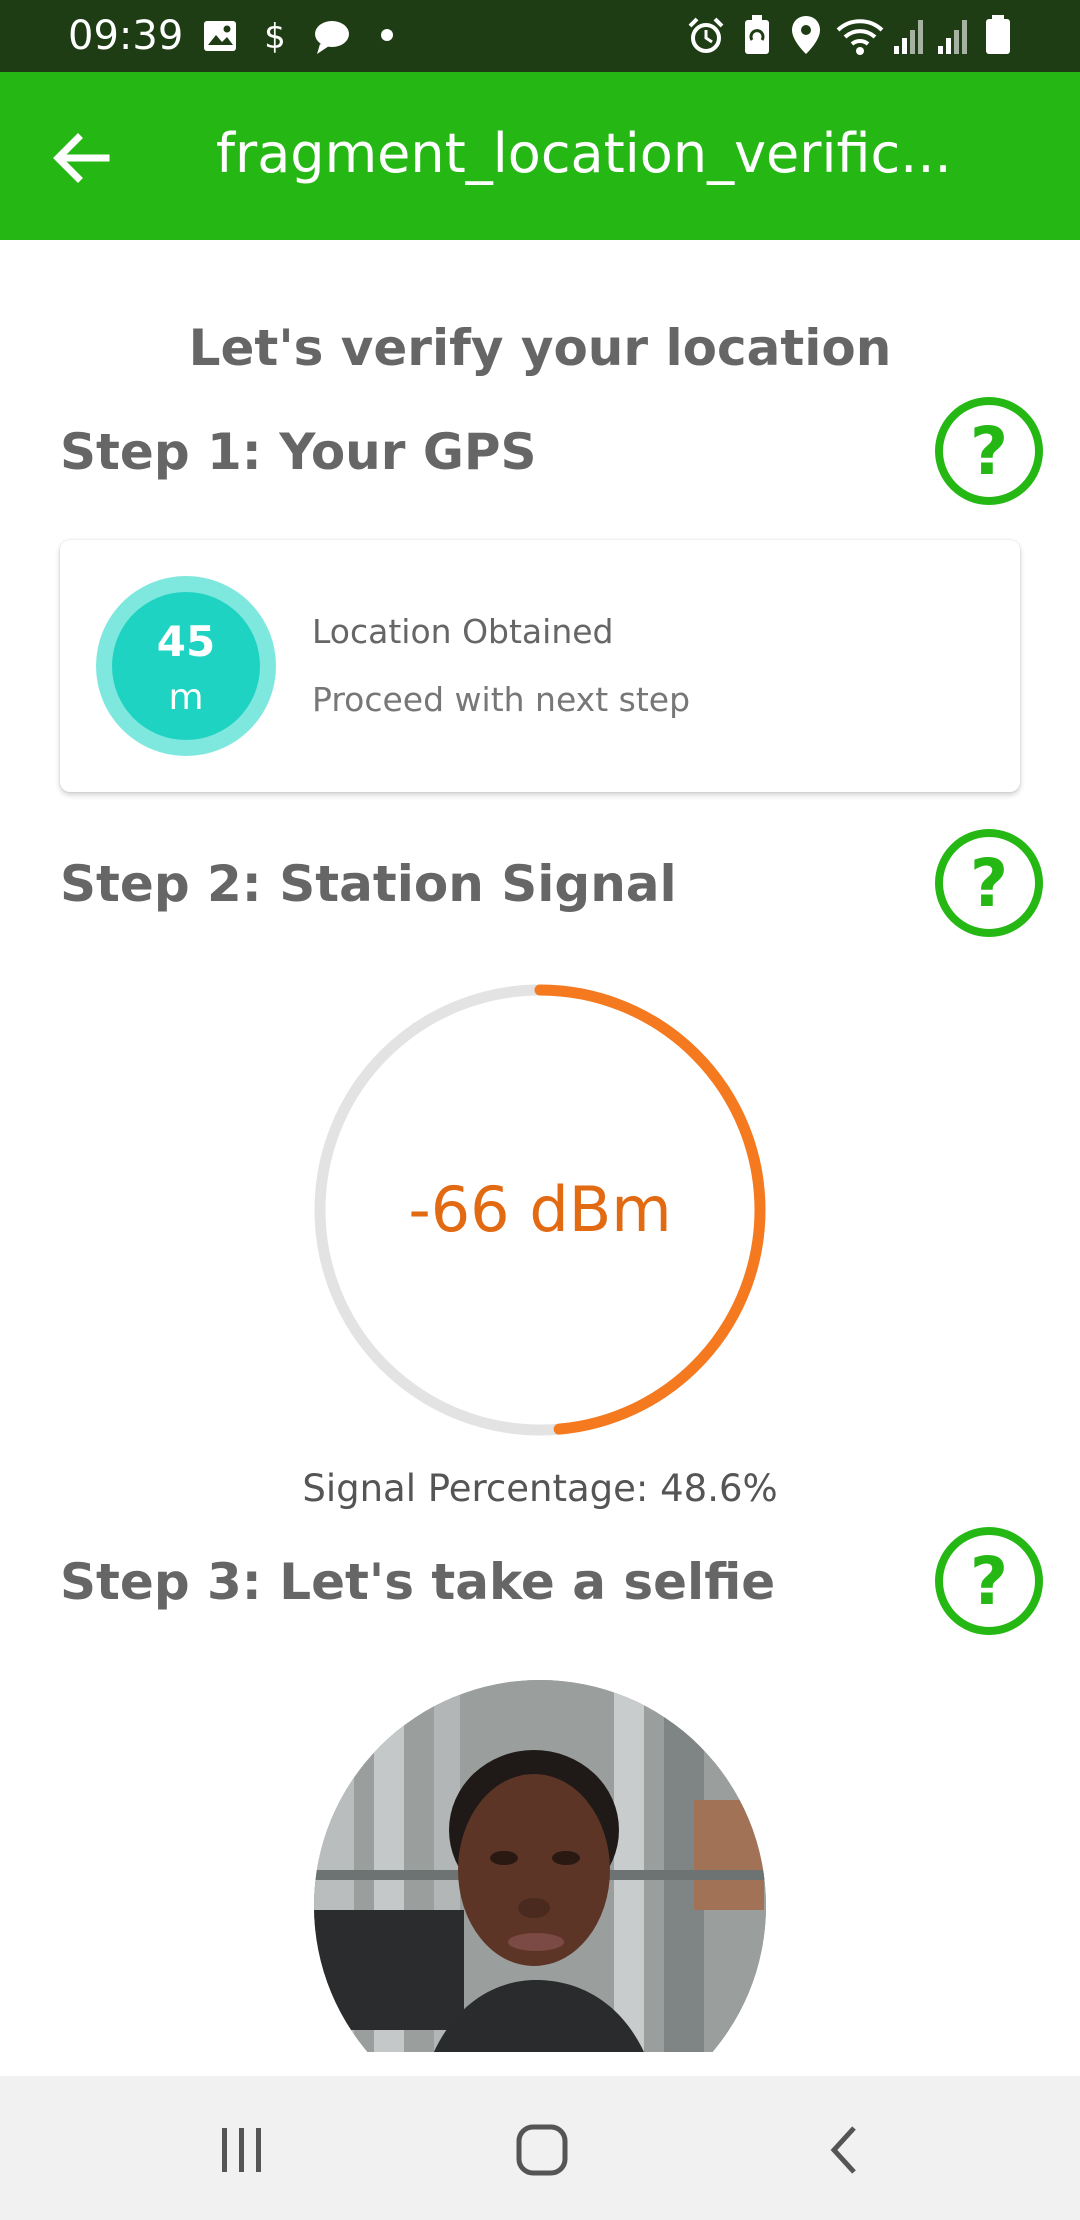 The height and width of the screenshot is (2220, 1080). Describe the element at coordinates (242, 2150) in the screenshot. I see `recent-apps-icon` at that location.